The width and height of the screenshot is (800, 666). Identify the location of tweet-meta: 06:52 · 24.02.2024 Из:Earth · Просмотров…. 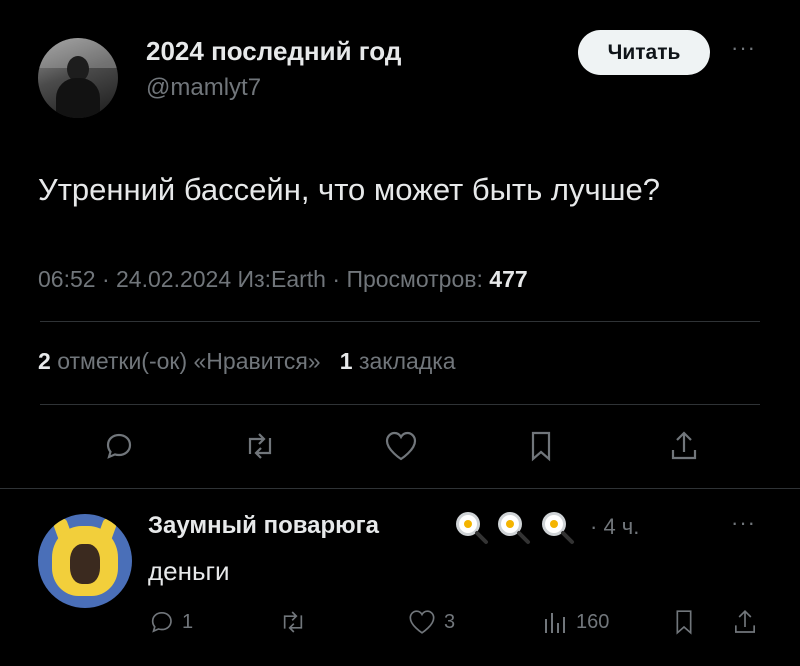
(283, 279).